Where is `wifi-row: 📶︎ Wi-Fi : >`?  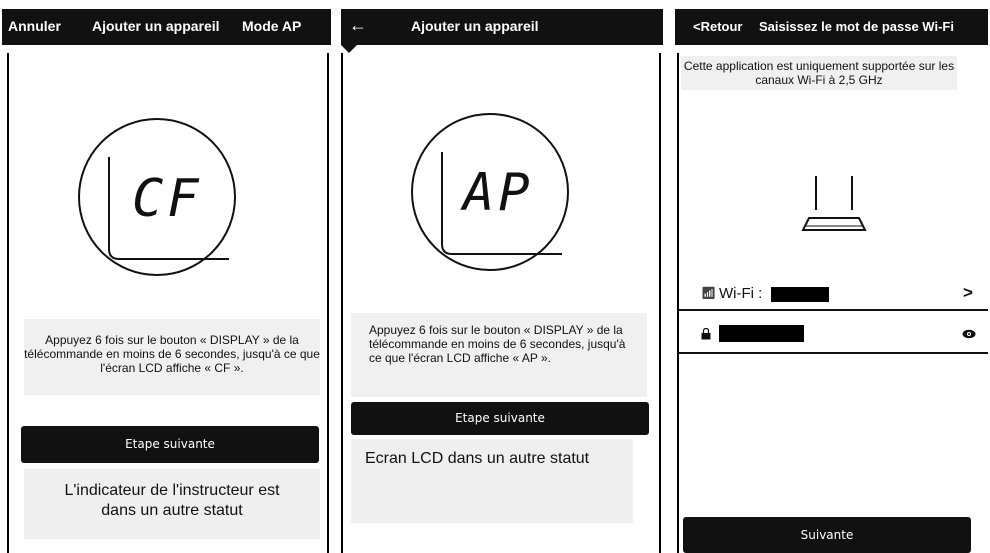 wifi-row: 📶︎ Wi-Fi : > is located at coordinates (831, 295).